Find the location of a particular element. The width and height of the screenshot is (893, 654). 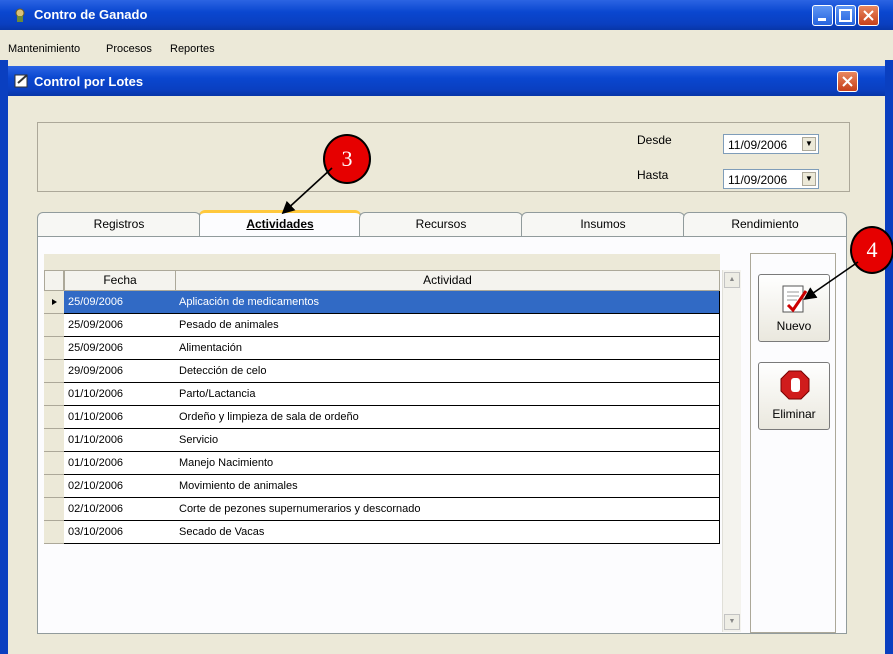

callout-4-arrow is located at coordinates (831, 280).